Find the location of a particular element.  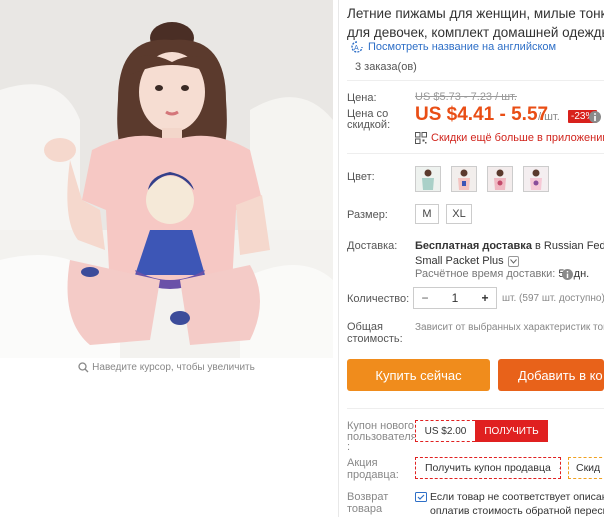

translate-title-text: Посмотреть название на английском is located at coordinates (462, 47).